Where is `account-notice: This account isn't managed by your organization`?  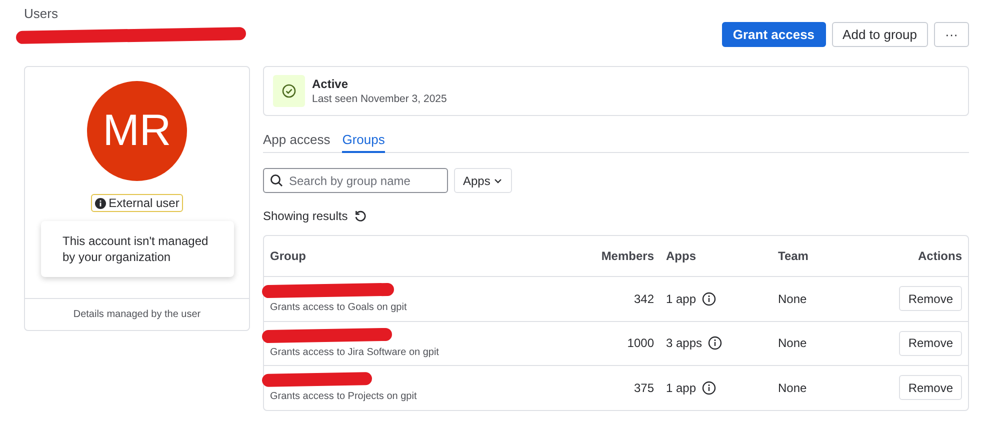 account-notice: This account isn't managed by your organization is located at coordinates (137, 249).